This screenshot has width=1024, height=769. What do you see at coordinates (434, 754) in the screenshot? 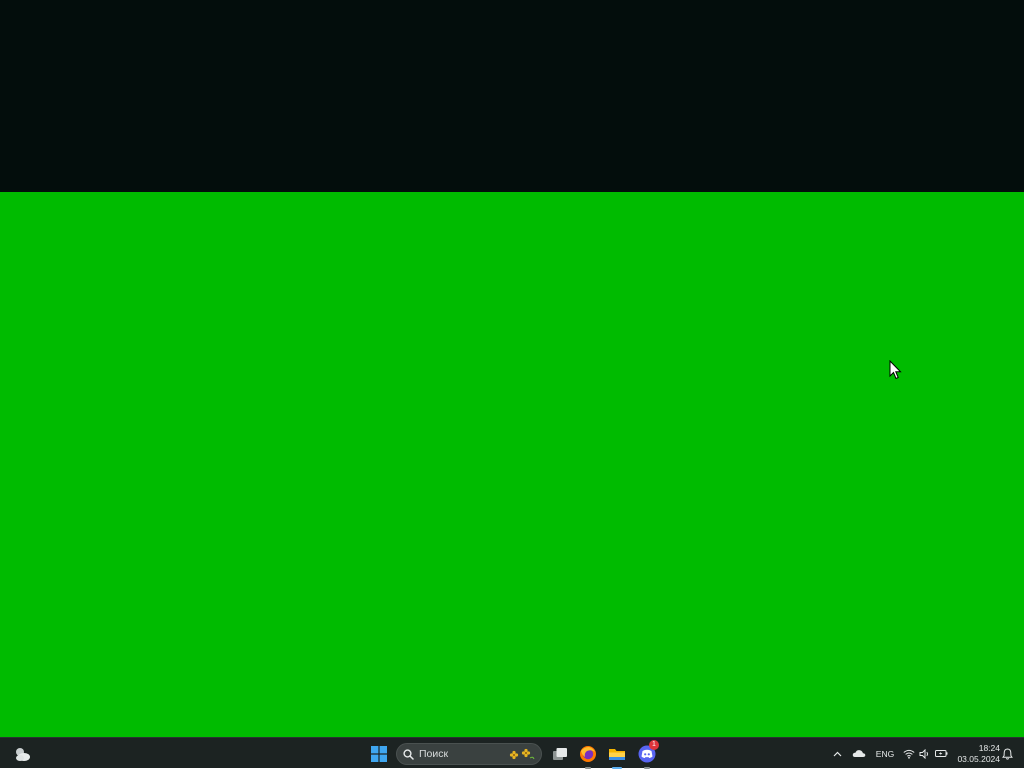
I see `search-placeholder: Поиск` at bounding box center [434, 754].